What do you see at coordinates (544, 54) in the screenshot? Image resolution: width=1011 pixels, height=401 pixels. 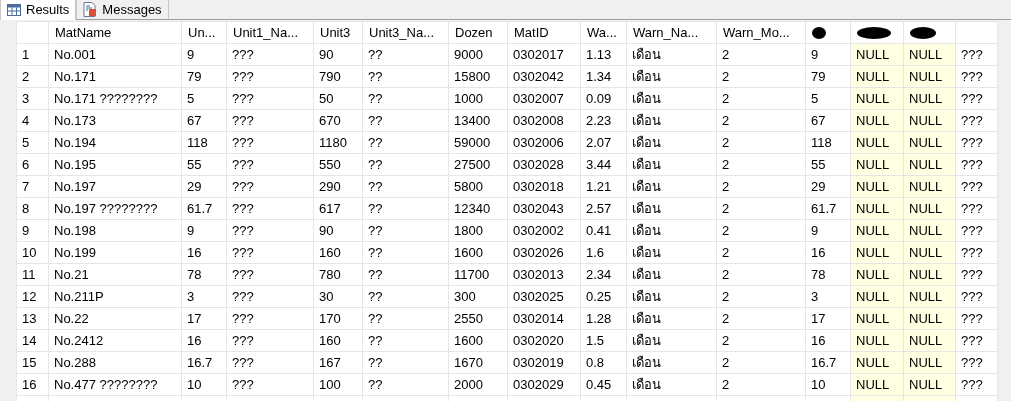 I see `table-cell: 0302017` at bounding box center [544, 54].